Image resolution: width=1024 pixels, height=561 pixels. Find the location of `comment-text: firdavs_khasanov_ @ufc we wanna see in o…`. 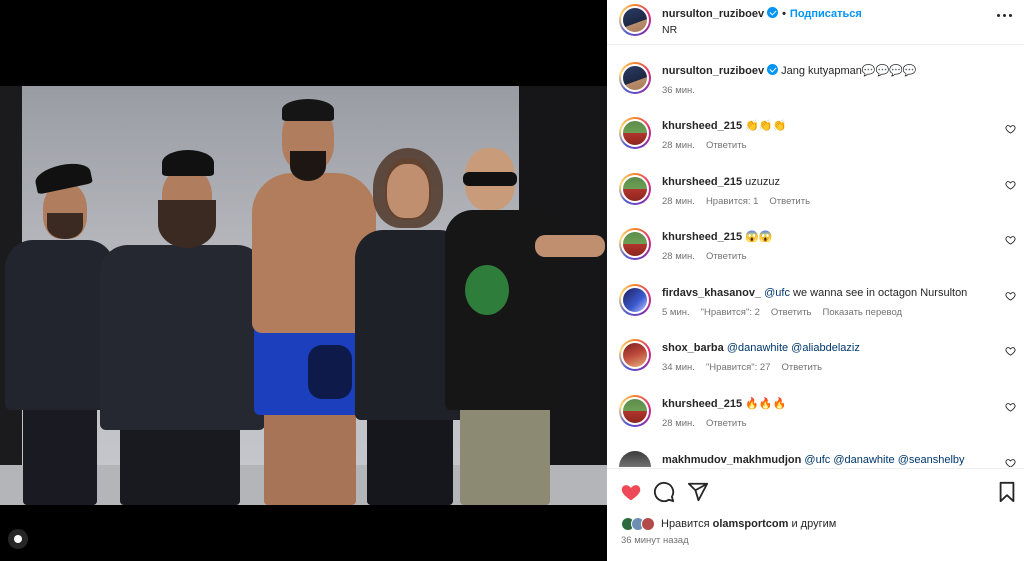

comment-text: firdavs_khasanov_ @ufc we wanna see in o… is located at coordinates (827, 293).